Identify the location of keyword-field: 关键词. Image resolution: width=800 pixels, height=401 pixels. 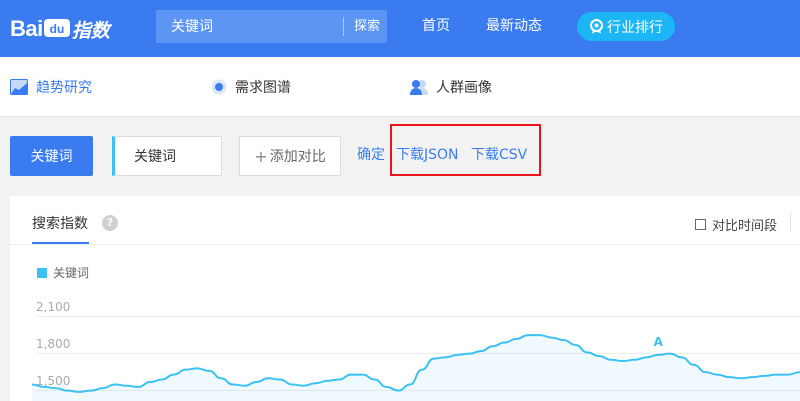
(167, 156).